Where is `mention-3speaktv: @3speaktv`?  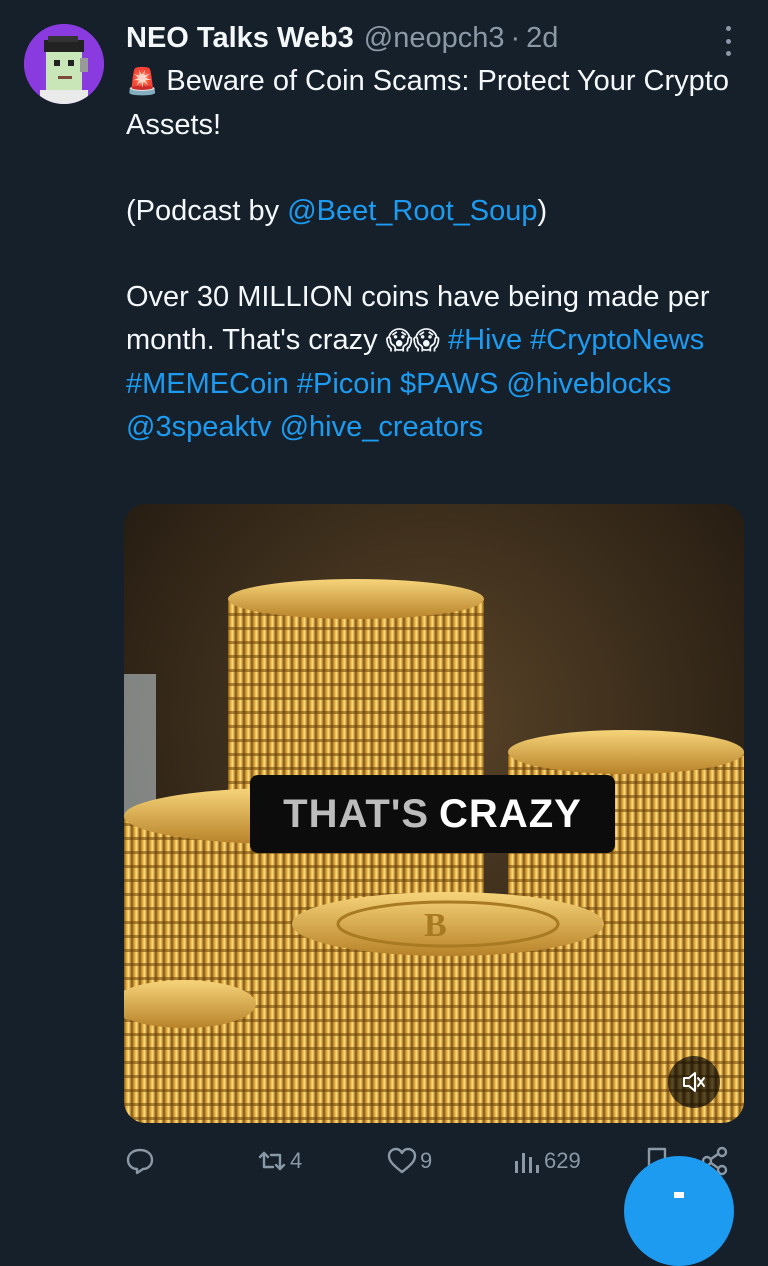 mention-3speaktv: @3speaktv is located at coordinates (199, 427).